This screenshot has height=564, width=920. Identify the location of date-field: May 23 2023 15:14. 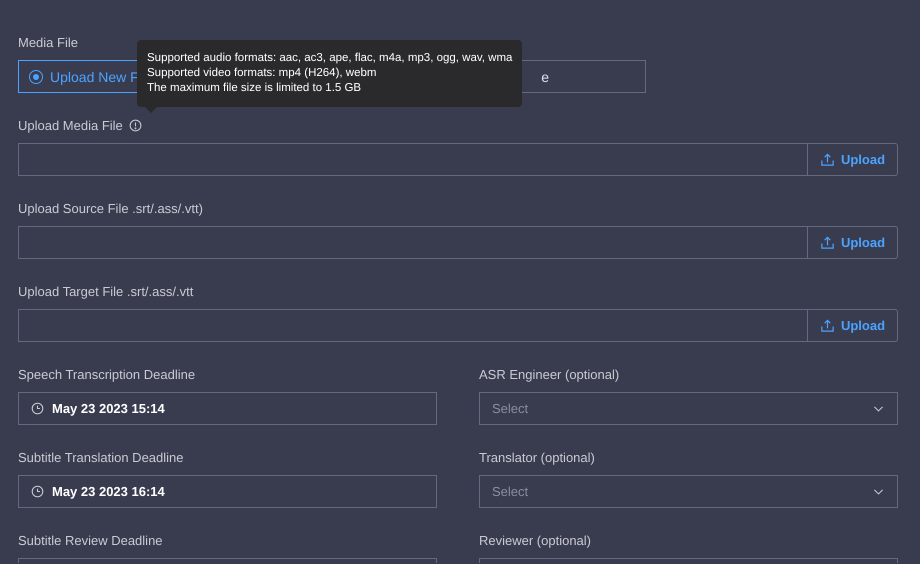
(227, 408).